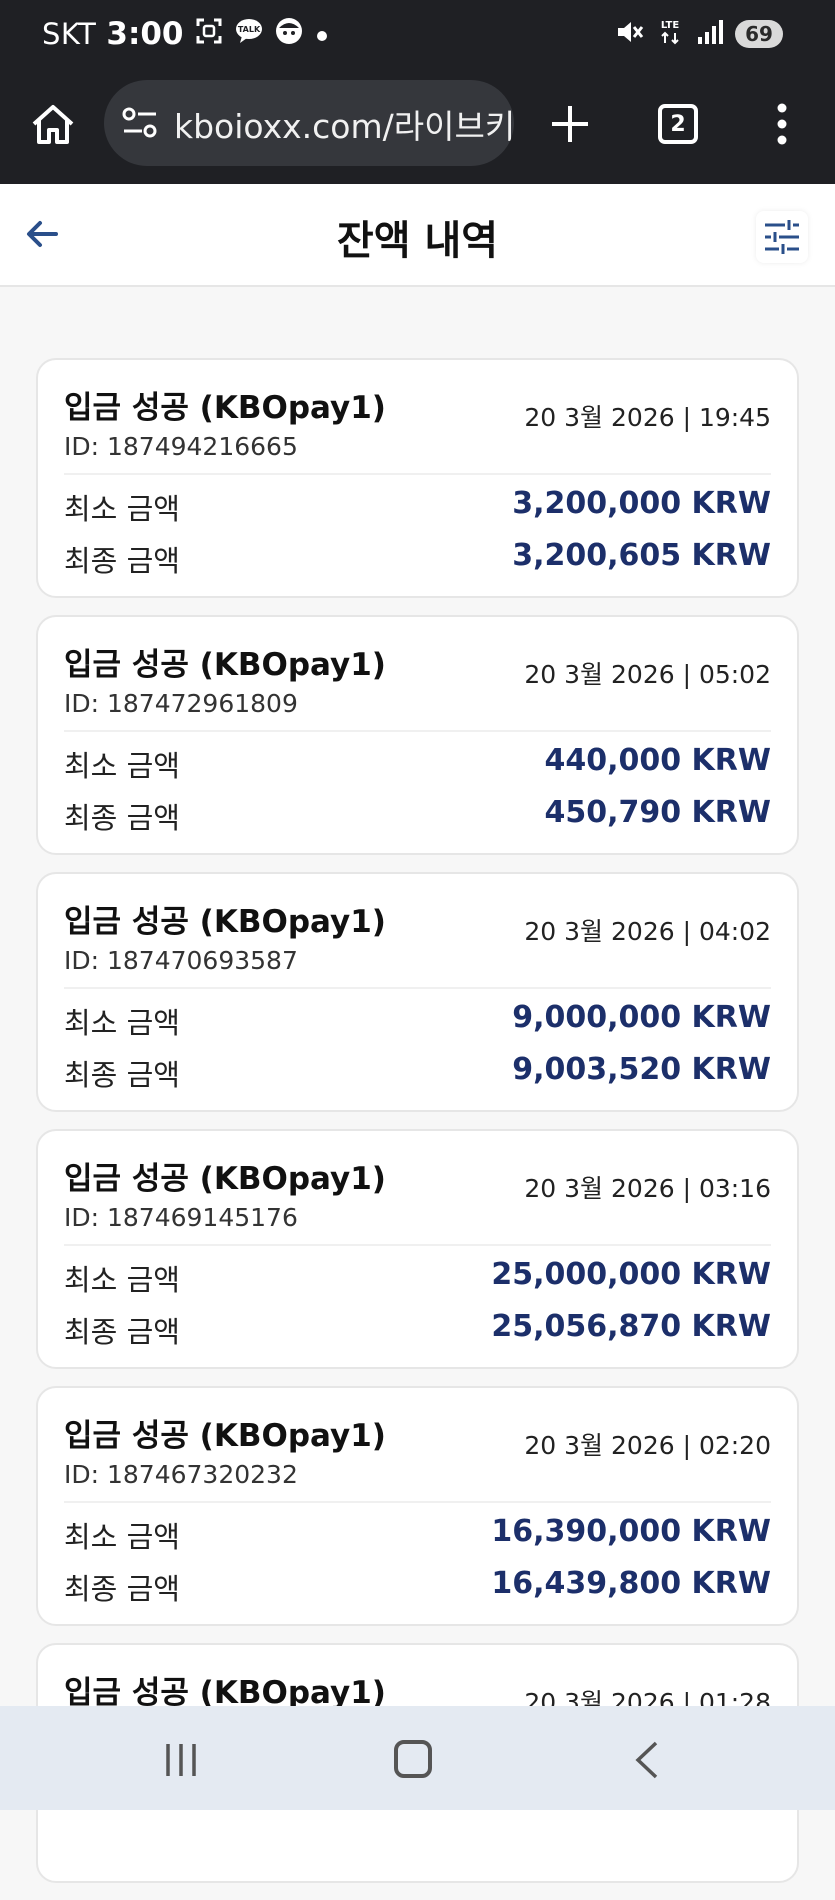 This screenshot has width=835, height=1900. Describe the element at coordinates (209, 34) in the screenshot. I see `screenshot-icon` at that location.